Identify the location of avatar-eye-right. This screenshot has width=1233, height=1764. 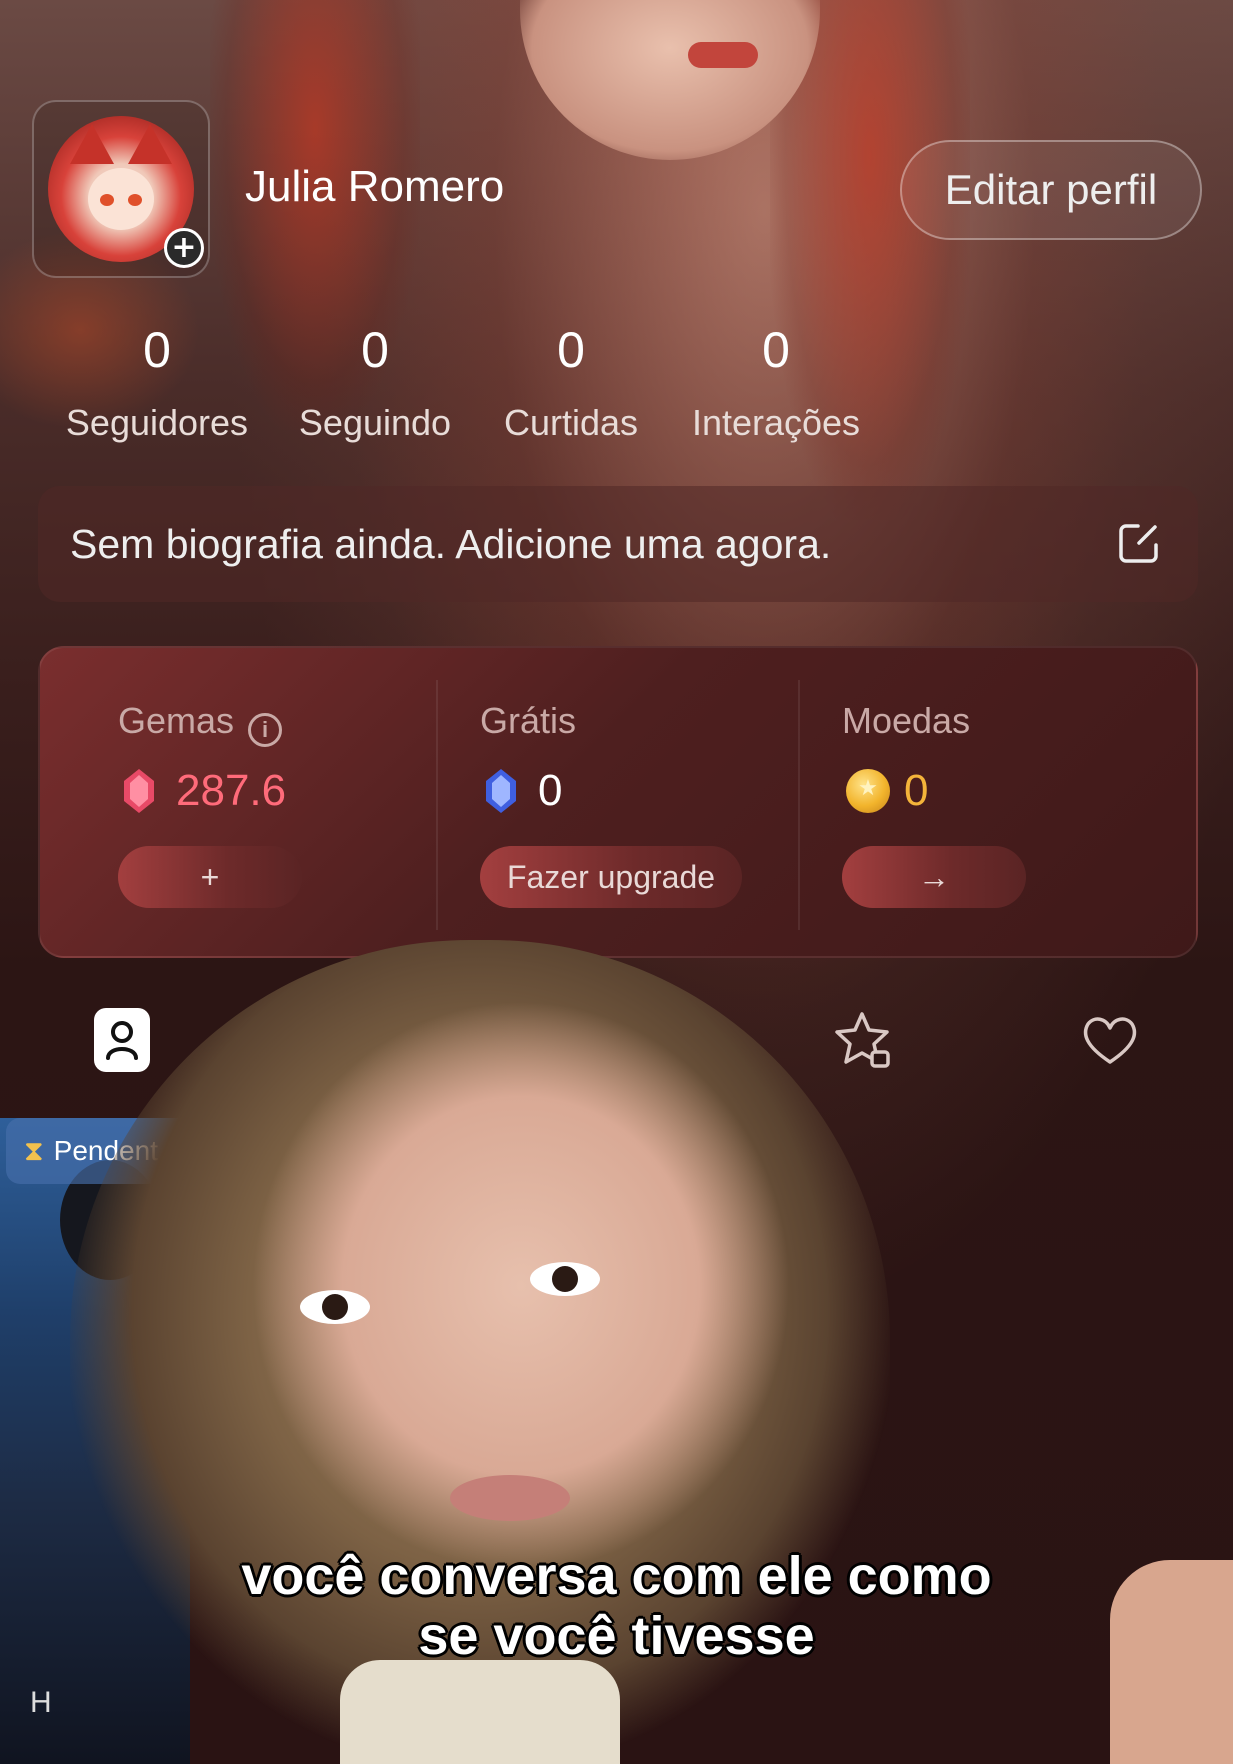
(135, 200).